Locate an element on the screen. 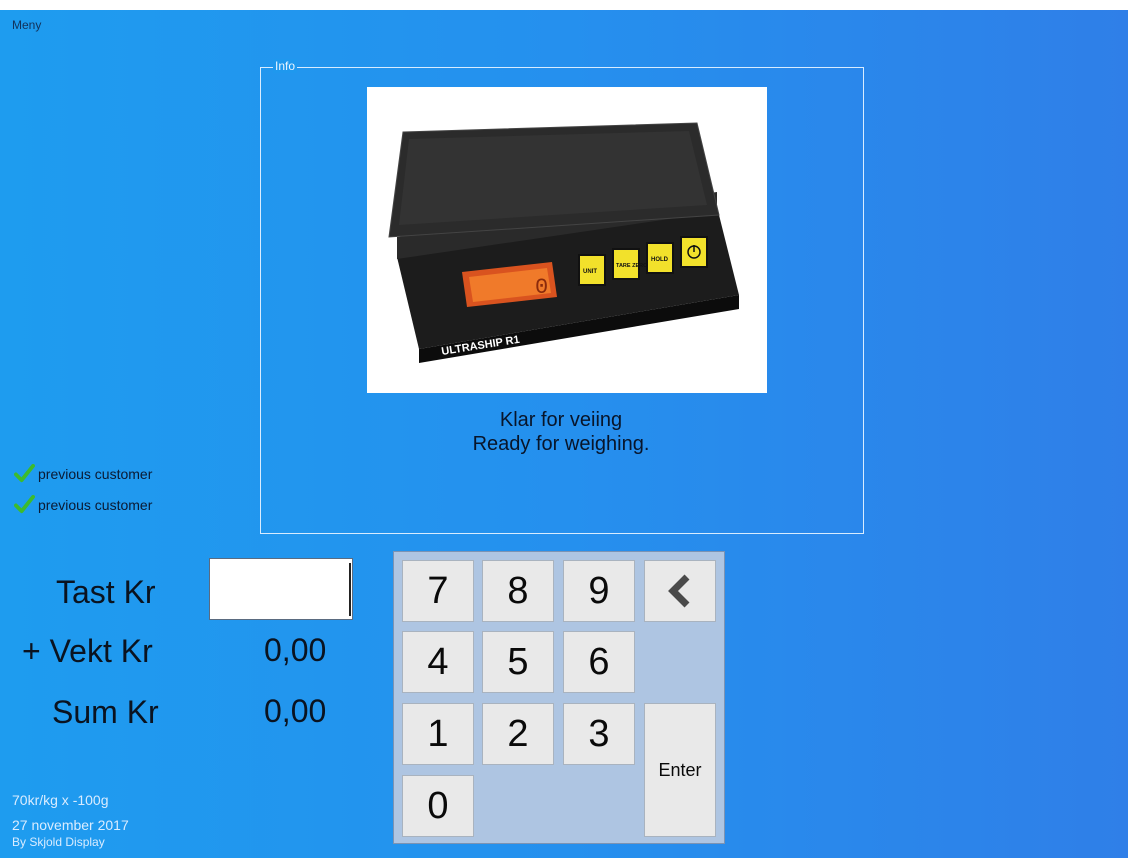 The width and height of the screenshot is (1128, 858). scale-hold-text: HOLD is located at coordinates (660, 260).